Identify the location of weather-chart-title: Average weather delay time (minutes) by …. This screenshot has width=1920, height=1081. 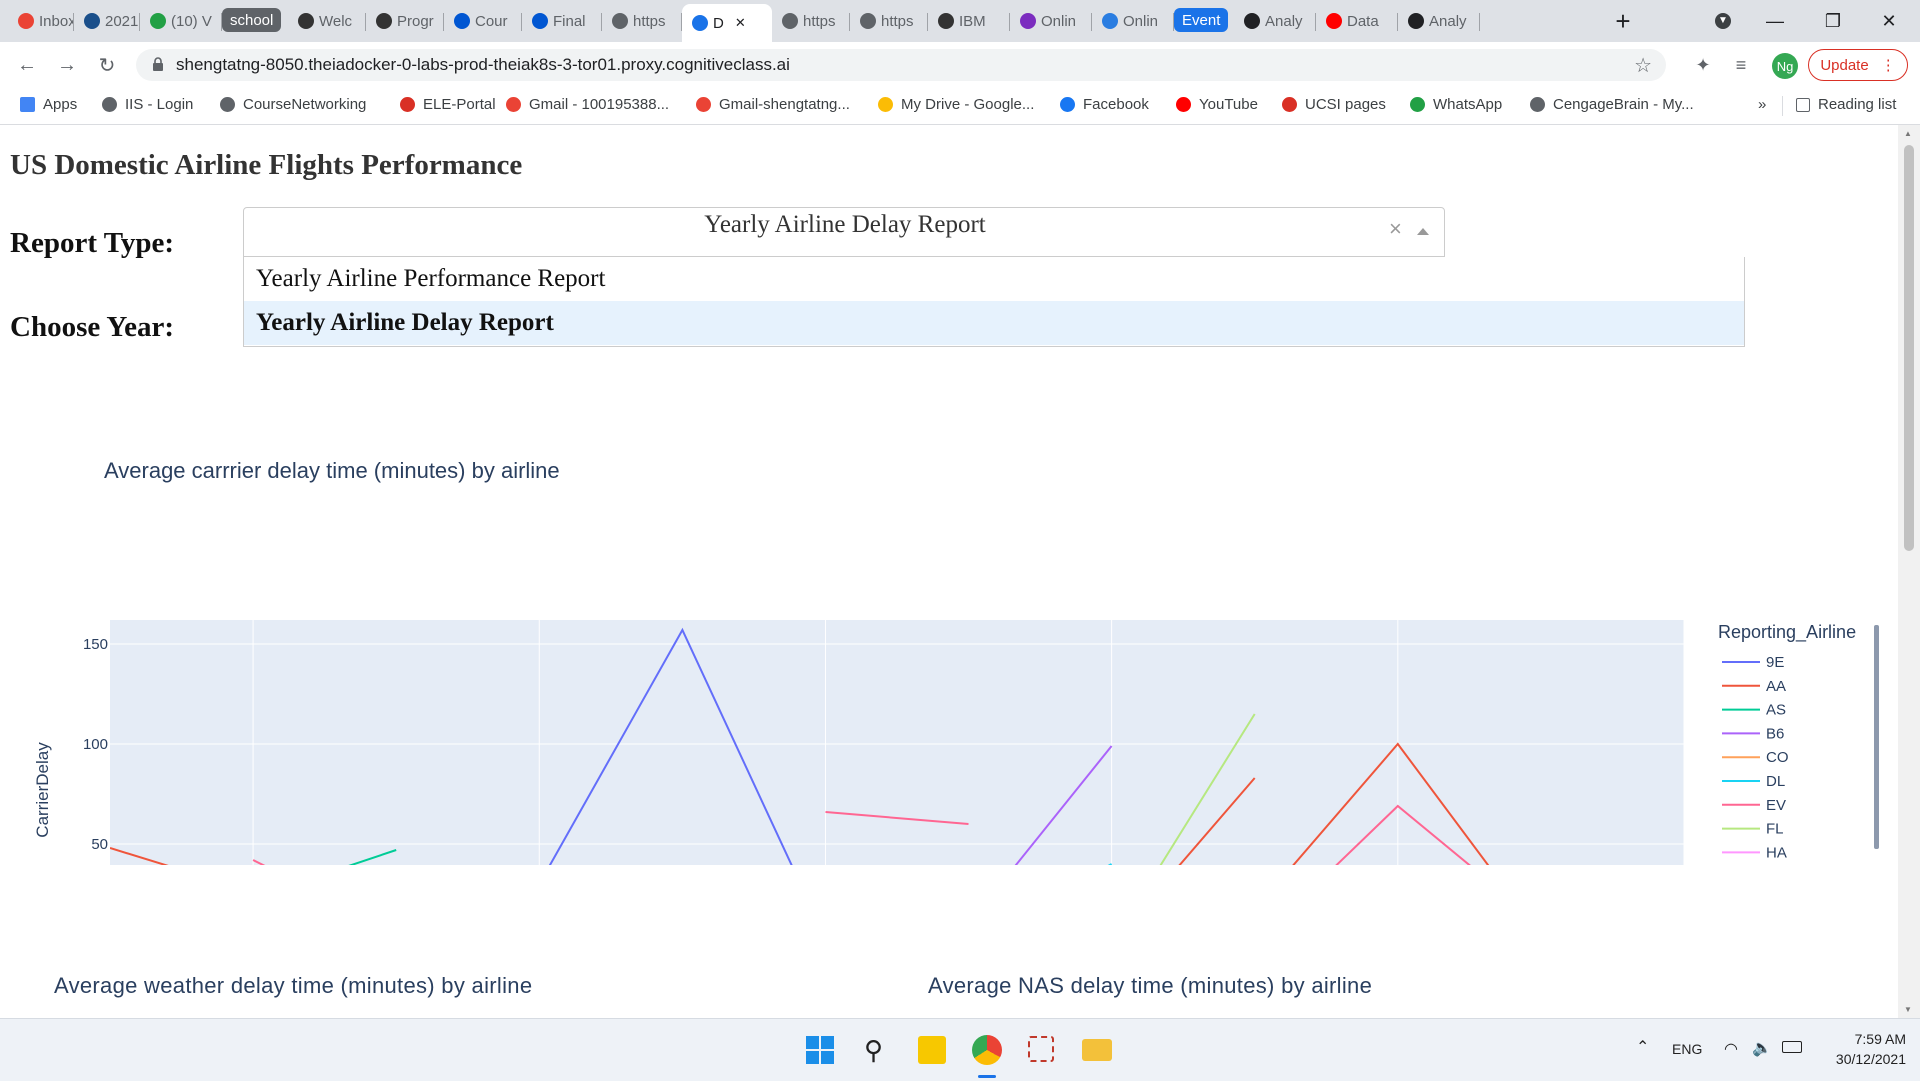
(293, 985).